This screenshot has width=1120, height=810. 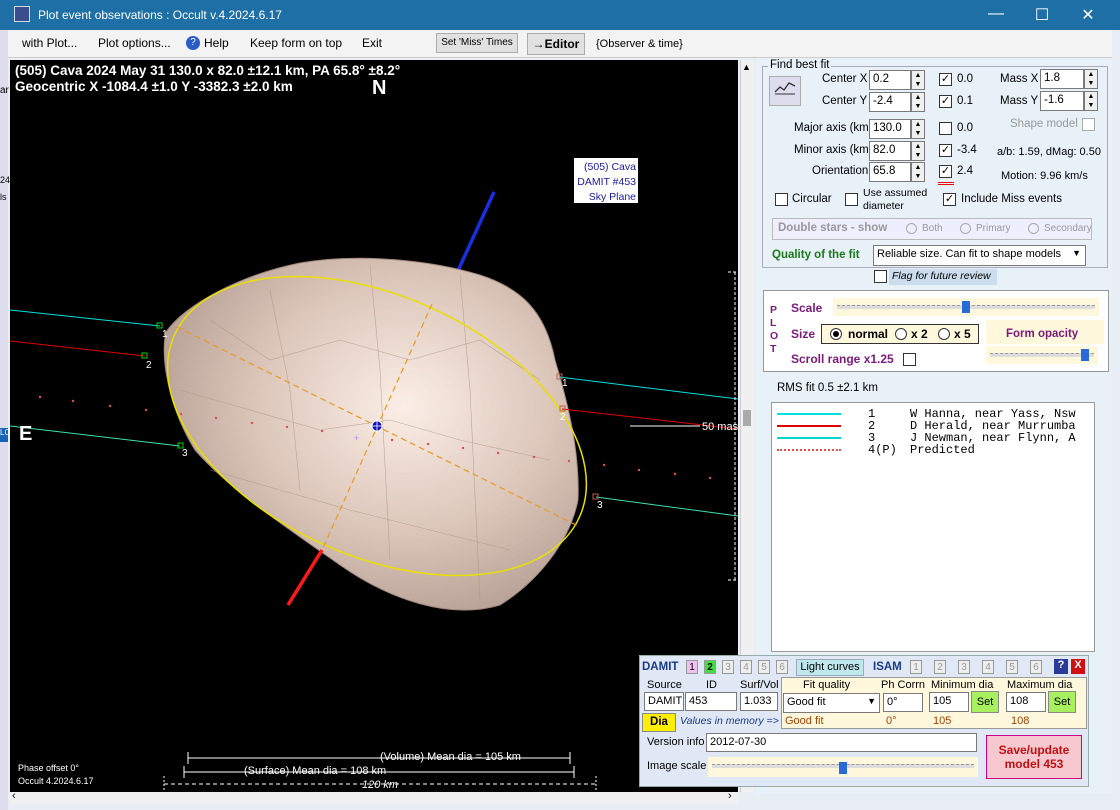 I want to click on center-y-spinner: ▲ ▼, so click(x=918, y=102).